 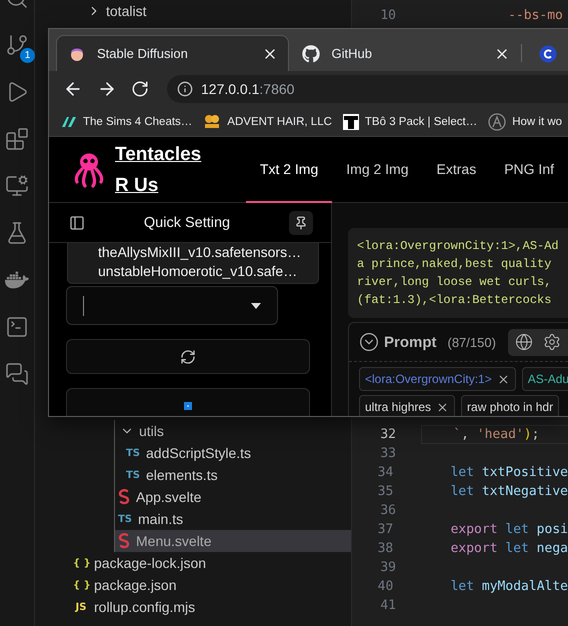 What do you see at coordinates (535, 16) in the screenshot?
I see `code-line: --bs-mo` at bounding box center [535, 16].